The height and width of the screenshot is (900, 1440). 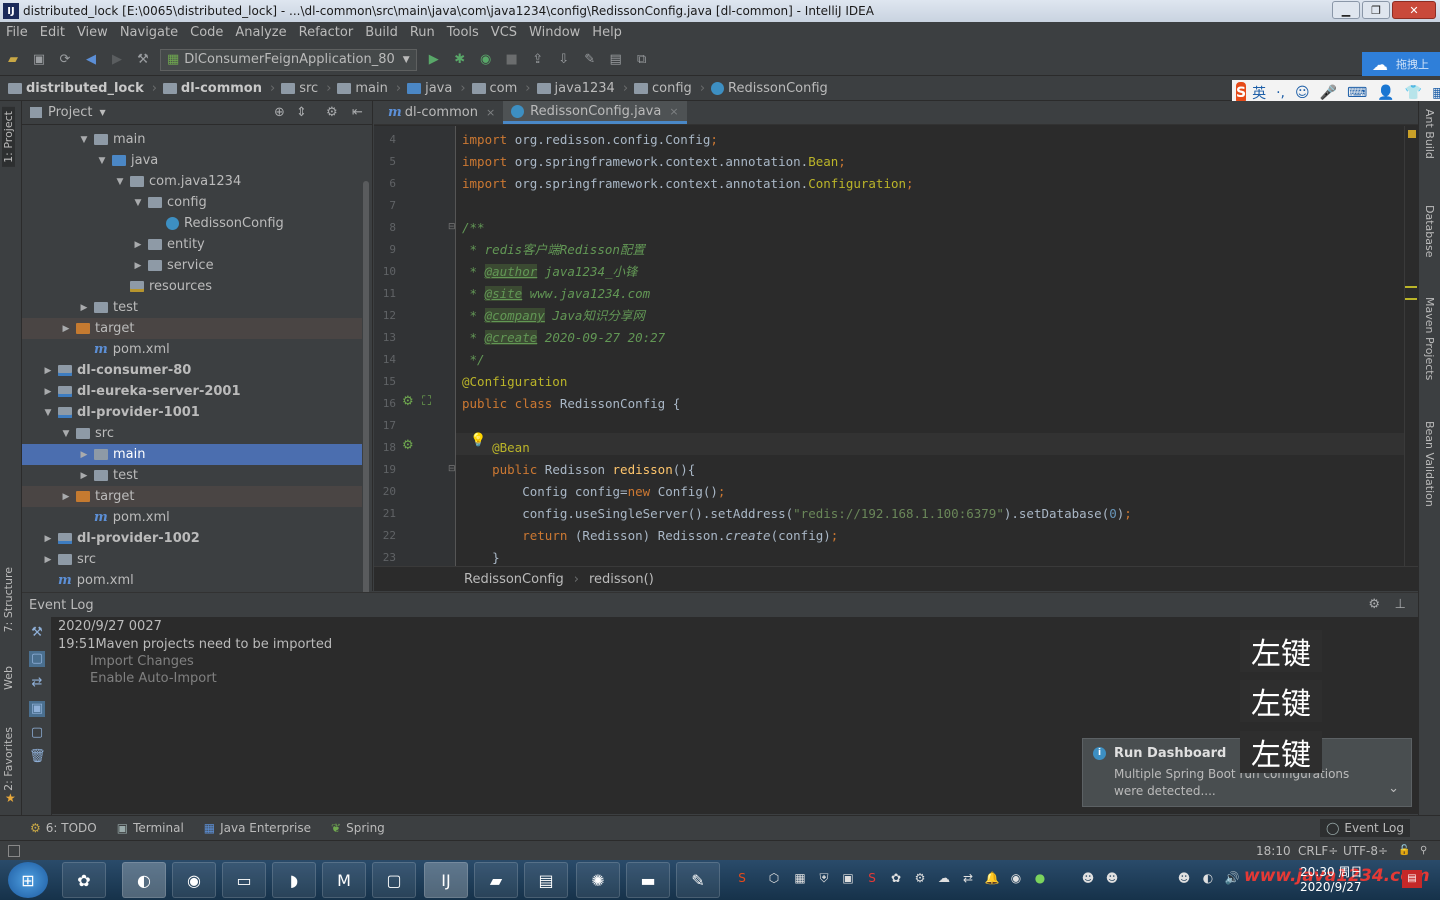 What do you see at coordinates (1328, 93) in the screenshot?
I see `voice-icon: 🎤` at bounding box center [1328, 93].